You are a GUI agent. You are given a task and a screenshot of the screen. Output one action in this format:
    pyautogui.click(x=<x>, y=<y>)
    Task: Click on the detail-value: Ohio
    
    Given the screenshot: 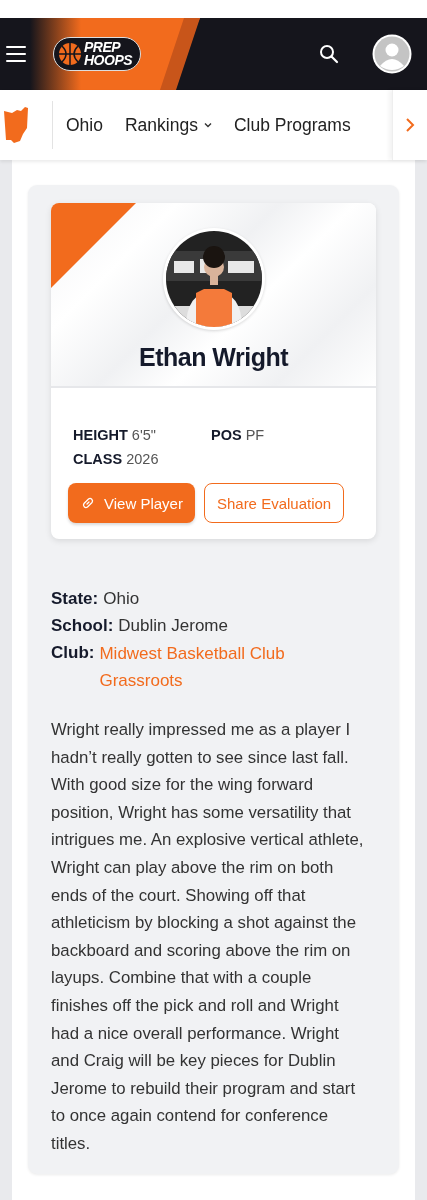 What is the action you would take?
    pyautogui.click(x=121, y=599)
    